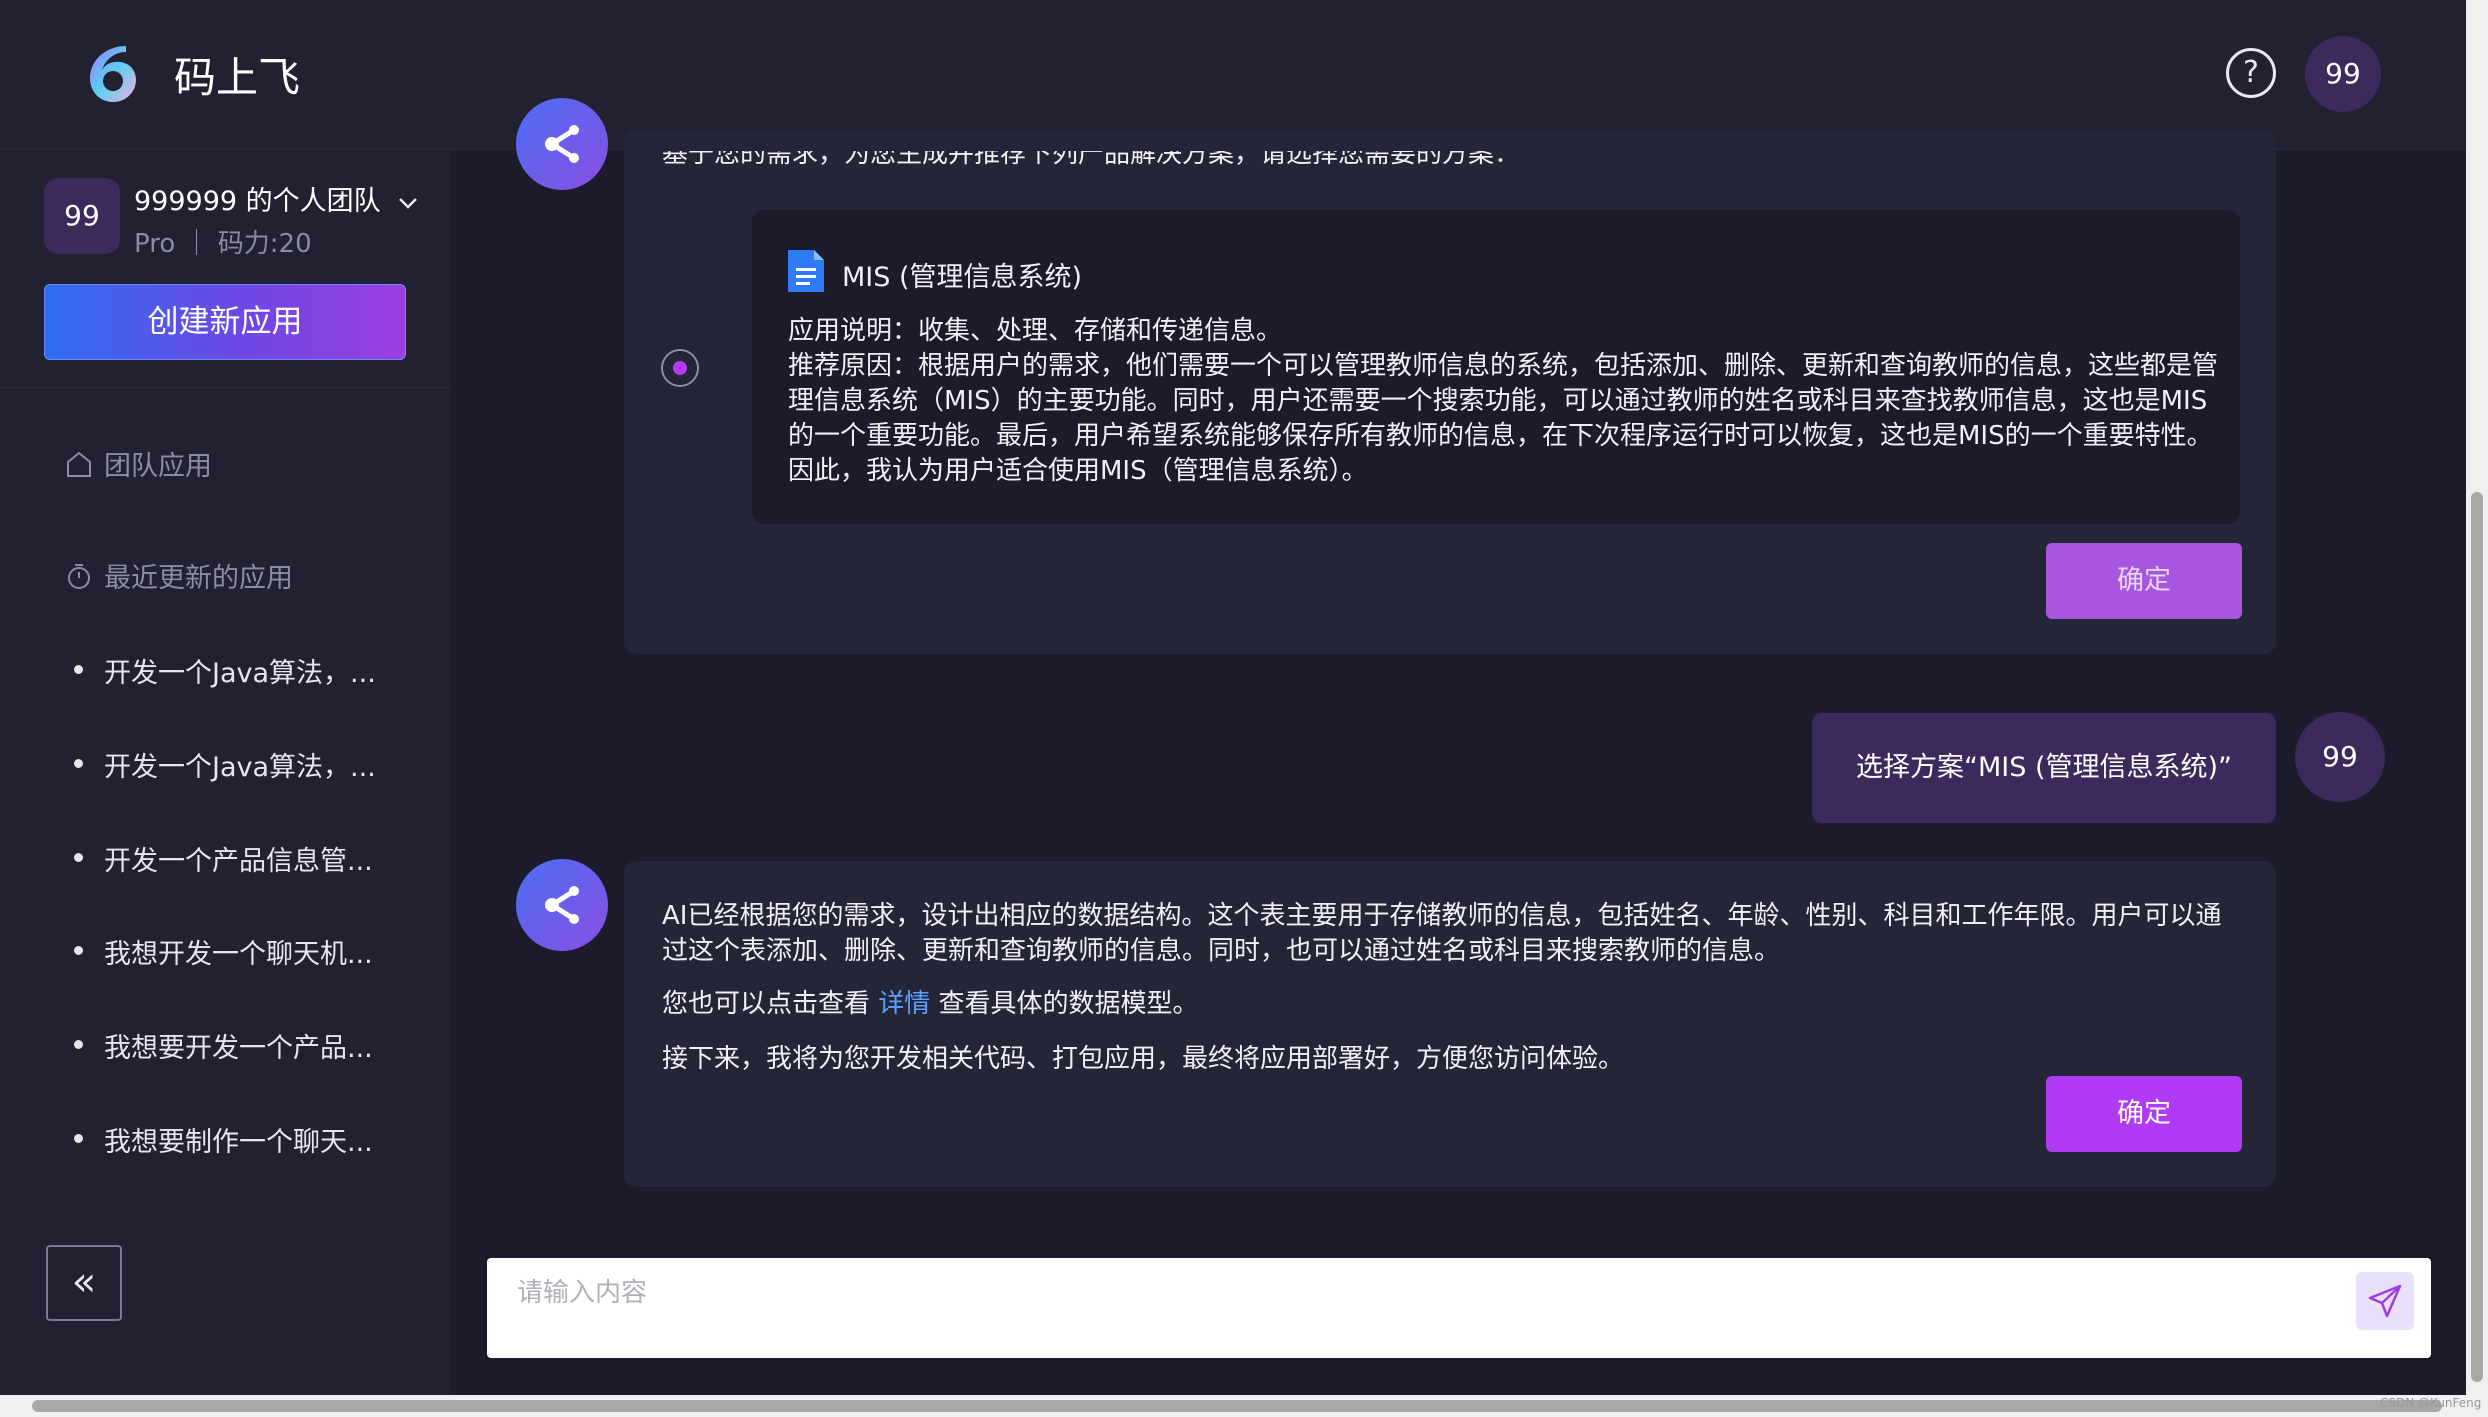 The width and height of the screenshot is (2488, 1417). What do you see at coordinates (2343, 74) in the screenshot?
I see `user-avatar: 99` at bounding box center [2343, 74].